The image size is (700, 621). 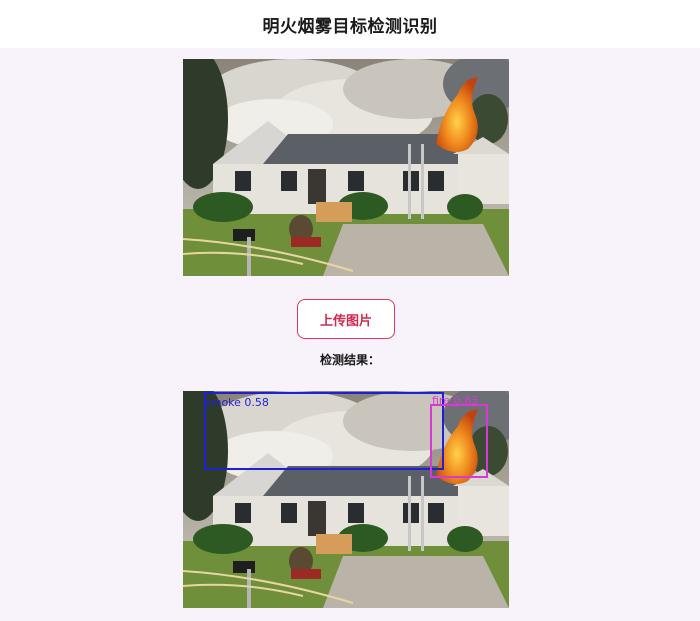 What do you see at coordinates (346, 319) in the screenshot?
I see `upload-image-button: 上传图片` at bounding box center [346, 319].